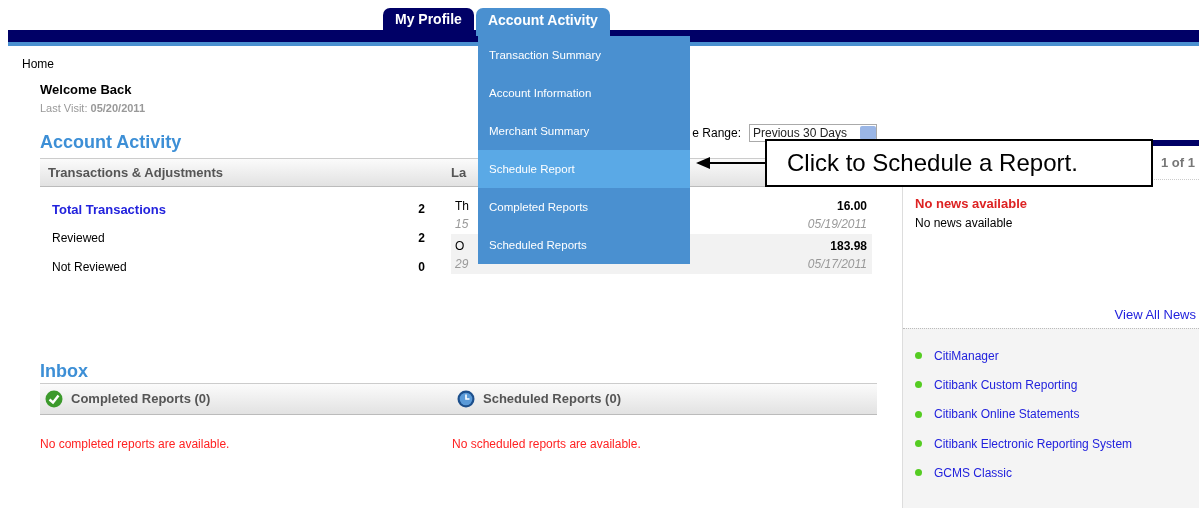  Describe the element at coordinates (135, 444) in the screenshot. I see `empty-message: No completed reports are available.` at that location.